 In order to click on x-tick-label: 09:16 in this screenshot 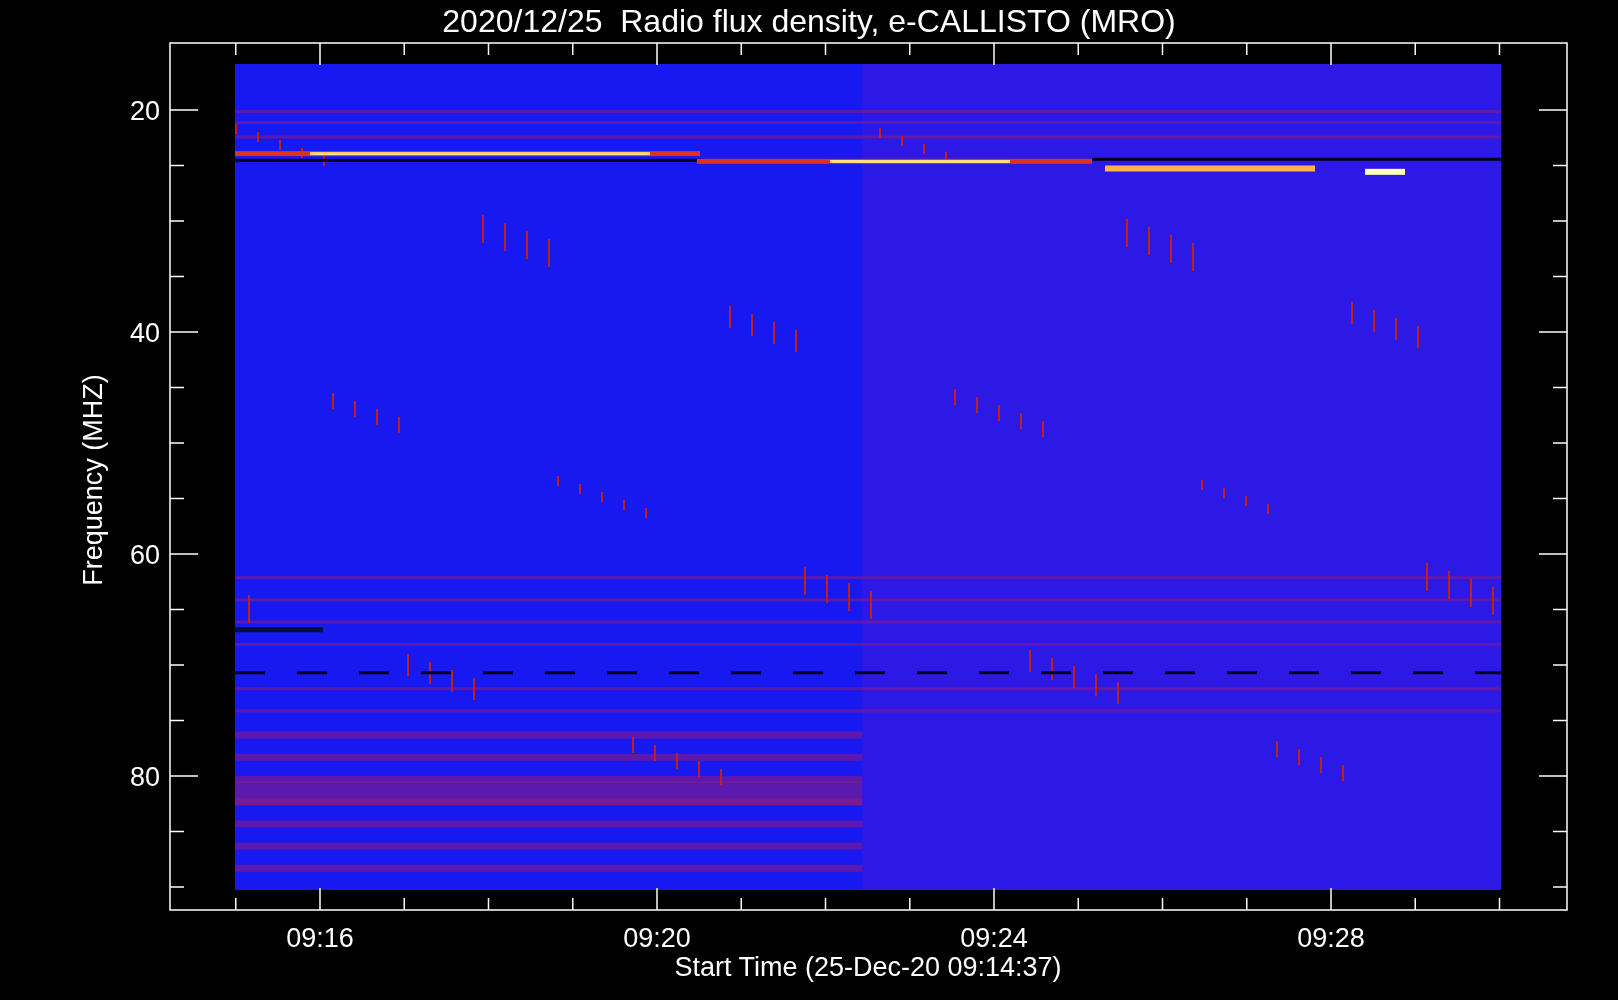, I will do `click(320, 938)`.